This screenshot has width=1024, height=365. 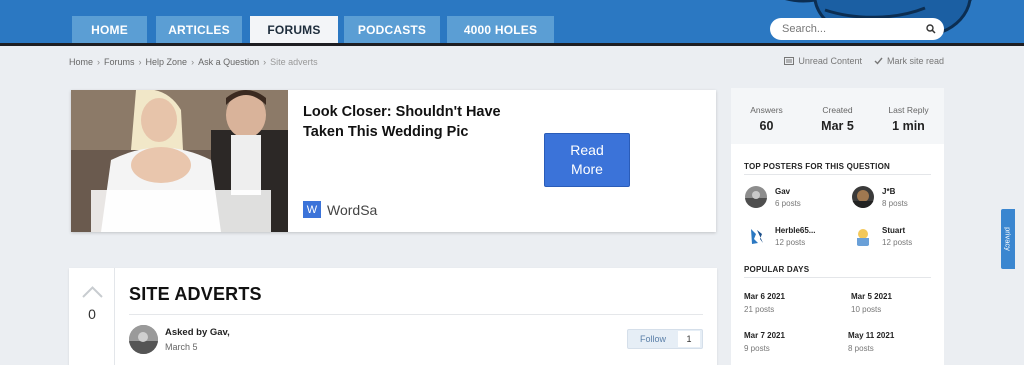 What do you see at coordinates (871, 296) in the screenshot?
I see `popular-day-date: Mar 5 2021` at bounding box center [871, 296].